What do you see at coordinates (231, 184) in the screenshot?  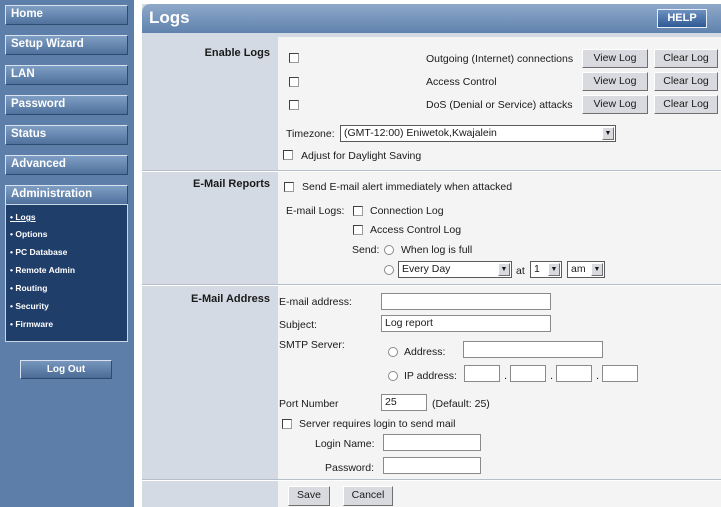 I see `email-reports-label: E-Mail Reports` at bounding box center [231, 184].